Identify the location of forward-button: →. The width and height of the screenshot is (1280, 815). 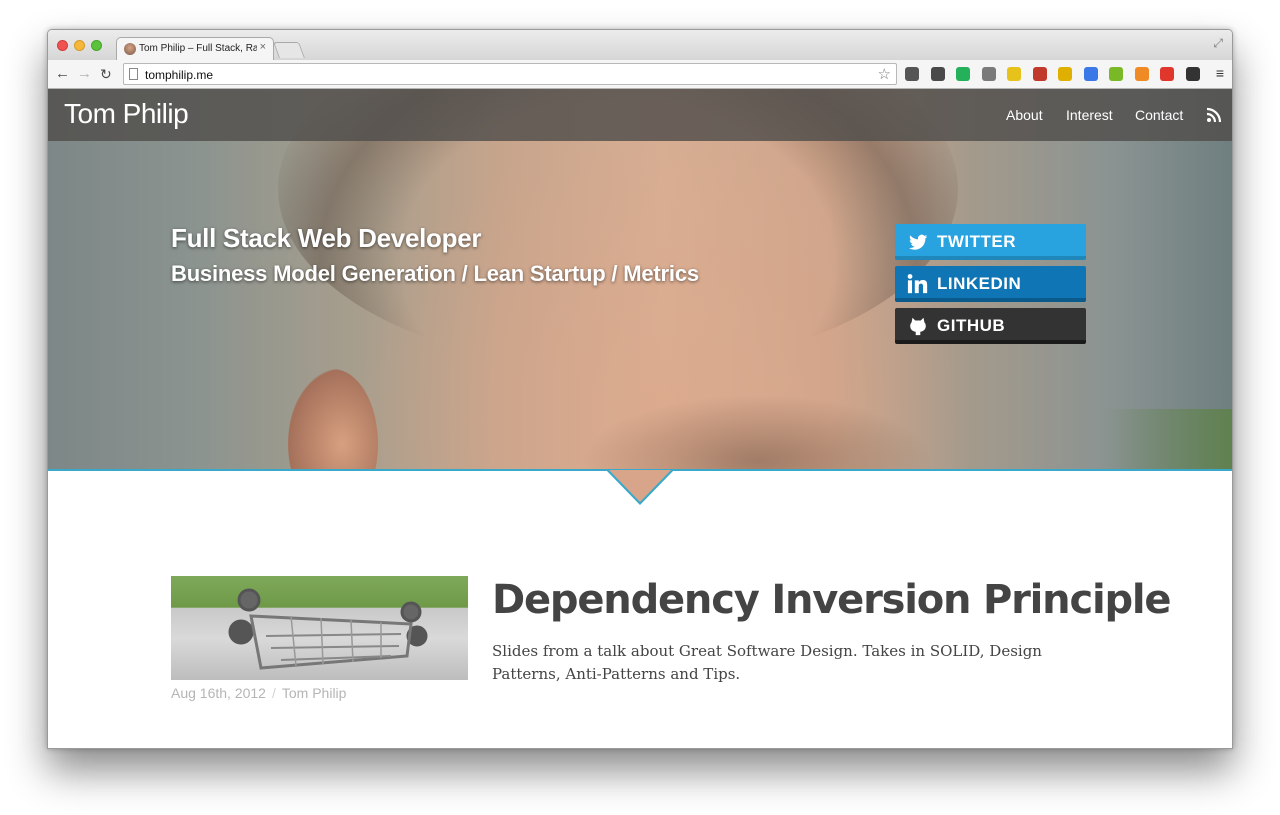
(84, 74).